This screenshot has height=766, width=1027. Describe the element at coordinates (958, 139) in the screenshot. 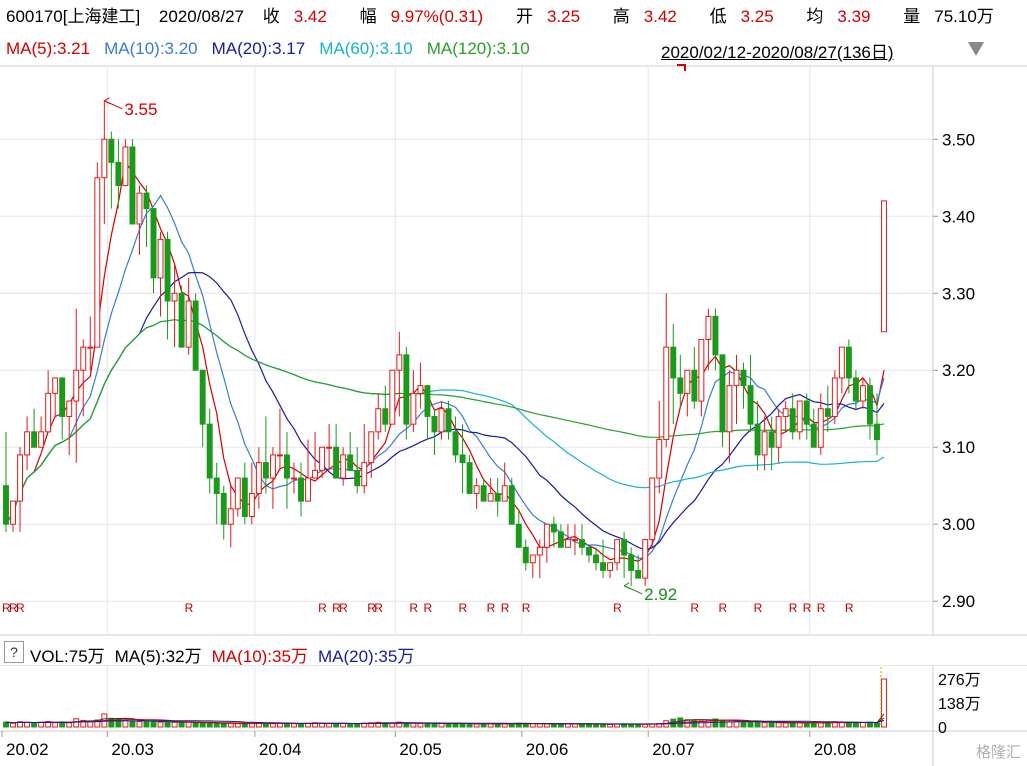

I see `price-tick-label: 3.50` at that location.